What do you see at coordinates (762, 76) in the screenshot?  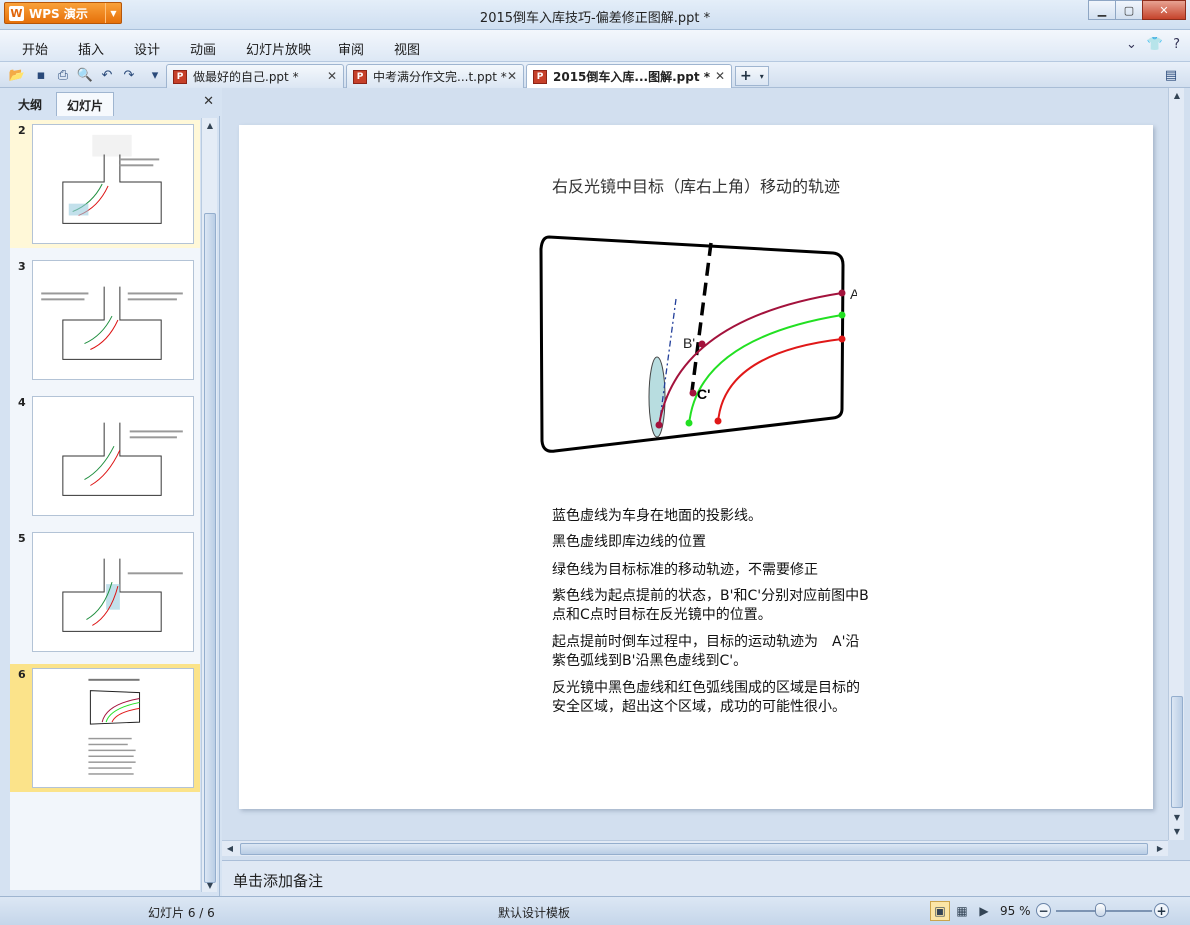 I see `chevron-down-icon: ▾` at bounding box center [762, 76].